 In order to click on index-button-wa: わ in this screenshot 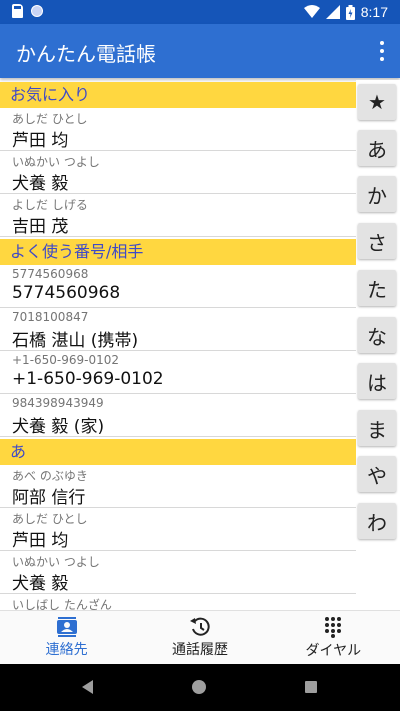, I will do `click(377, 521)`.